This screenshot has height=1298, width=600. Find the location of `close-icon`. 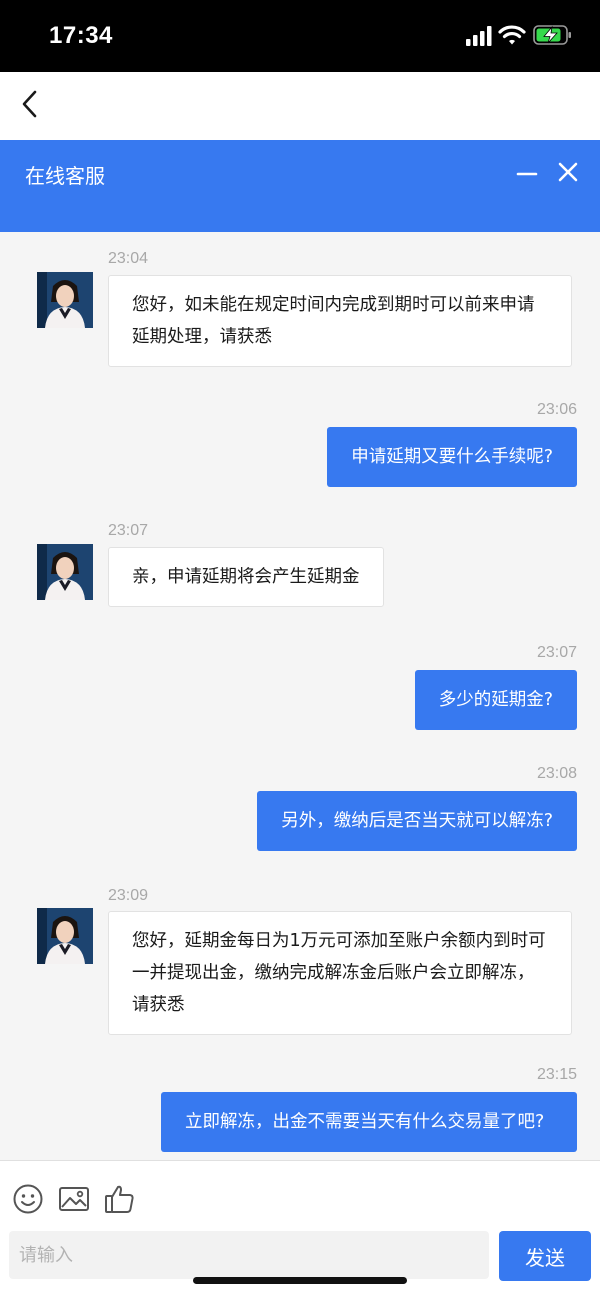

close-icon is located at coordinates (568, 172).